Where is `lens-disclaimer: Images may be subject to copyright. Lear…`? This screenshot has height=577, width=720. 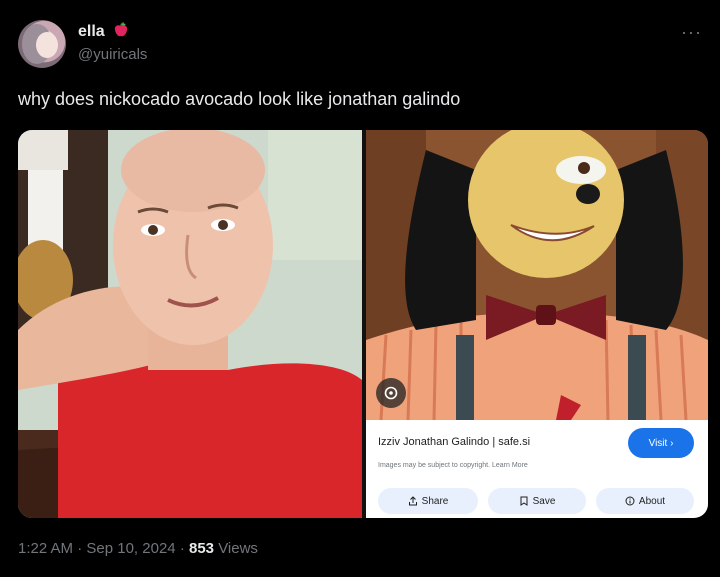
lens-disclaimer: Images may be subject to copyright. Lear… is located at coordinates (453, 465).